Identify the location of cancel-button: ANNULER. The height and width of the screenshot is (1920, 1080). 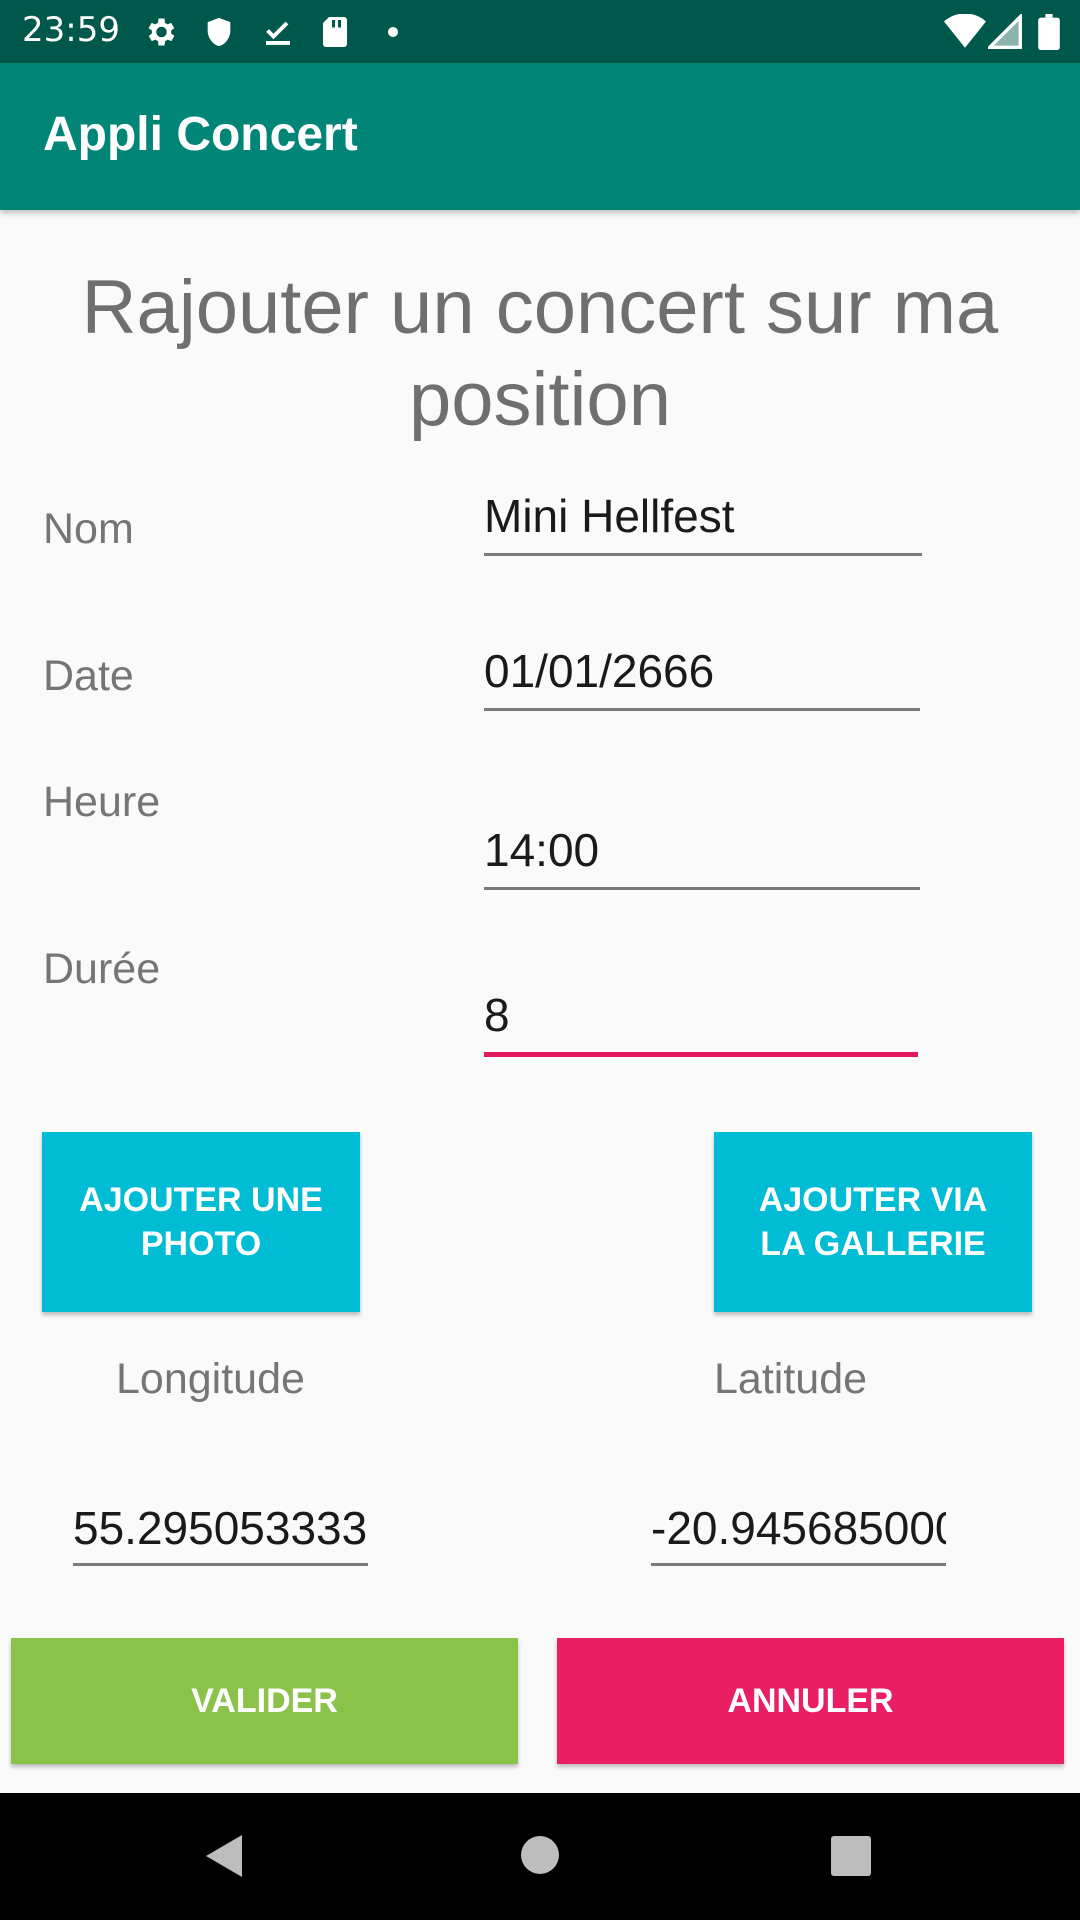
(810, 1701).